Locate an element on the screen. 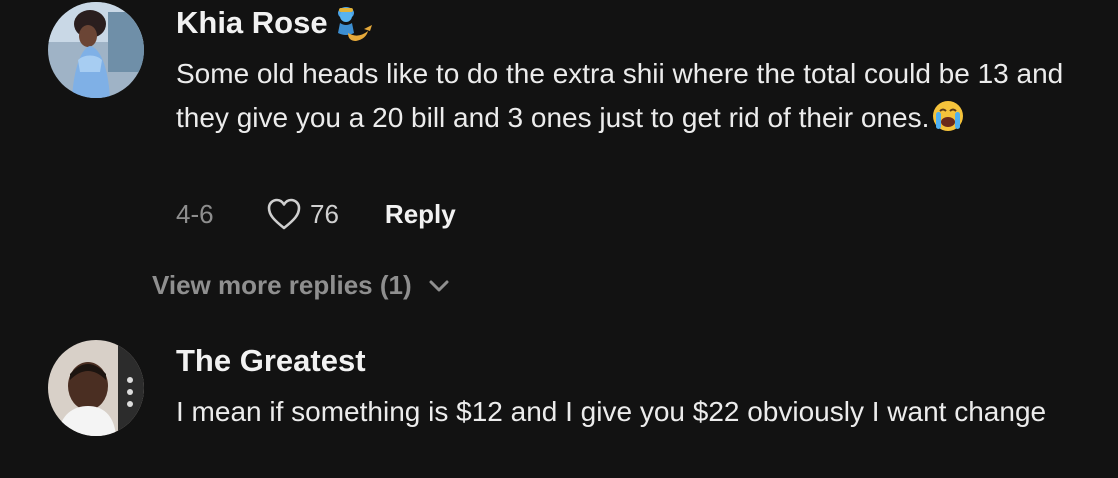 The image size is (1118, 478). like-button: 76 is located at coordinates (302, 214).